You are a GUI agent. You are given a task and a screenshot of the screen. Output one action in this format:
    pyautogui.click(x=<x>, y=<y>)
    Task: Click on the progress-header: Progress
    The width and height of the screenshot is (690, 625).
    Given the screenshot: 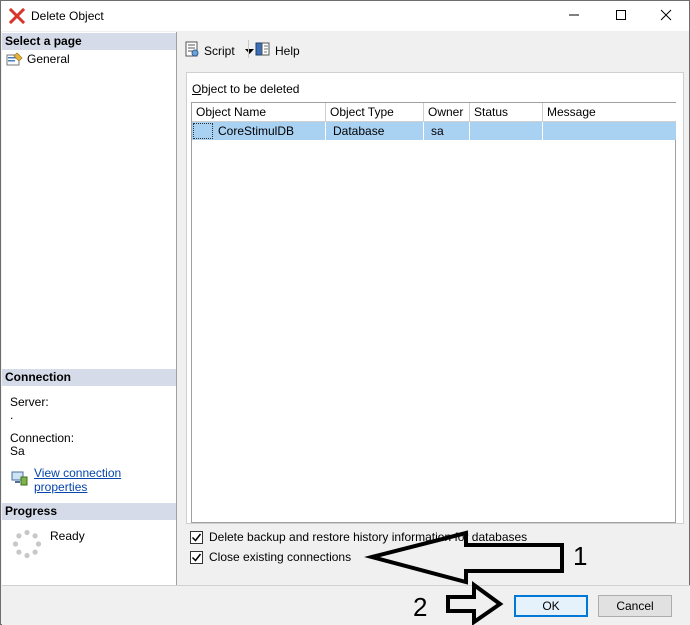 What is the action you would take?
    pyautogui.click(x=89, y=511)
    